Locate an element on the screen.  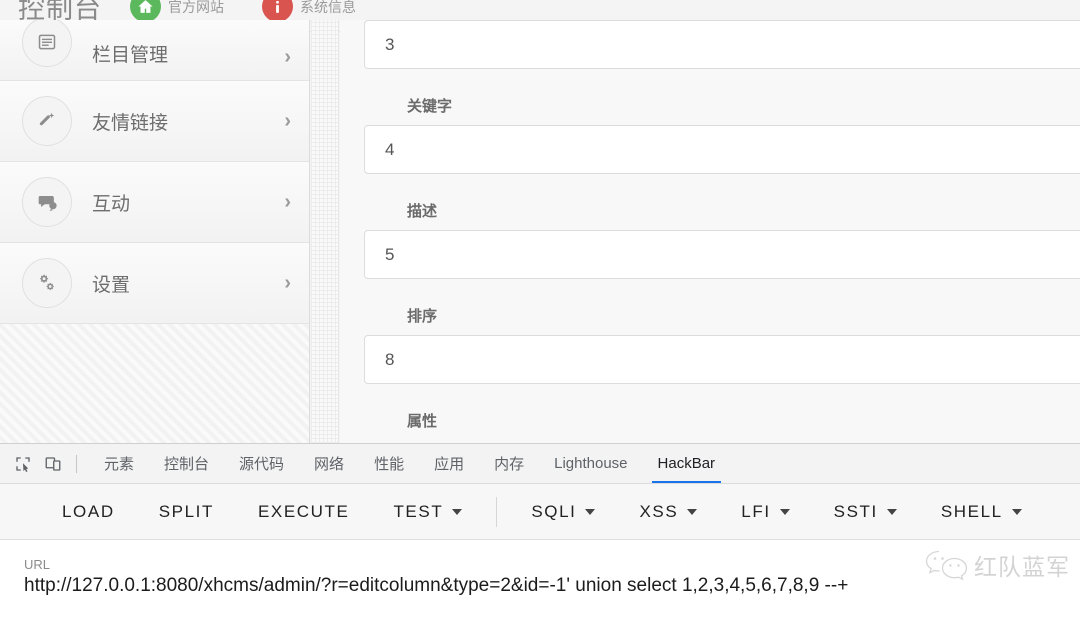
hackbar-split-button: SPLIT is located at coordinates (186, 512).